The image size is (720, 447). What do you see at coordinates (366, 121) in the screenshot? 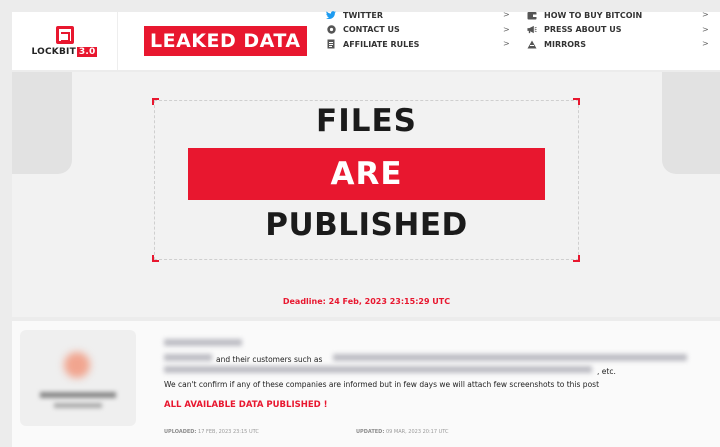
I see `hero-title-files: FILES` at bounding box center [366, 121].